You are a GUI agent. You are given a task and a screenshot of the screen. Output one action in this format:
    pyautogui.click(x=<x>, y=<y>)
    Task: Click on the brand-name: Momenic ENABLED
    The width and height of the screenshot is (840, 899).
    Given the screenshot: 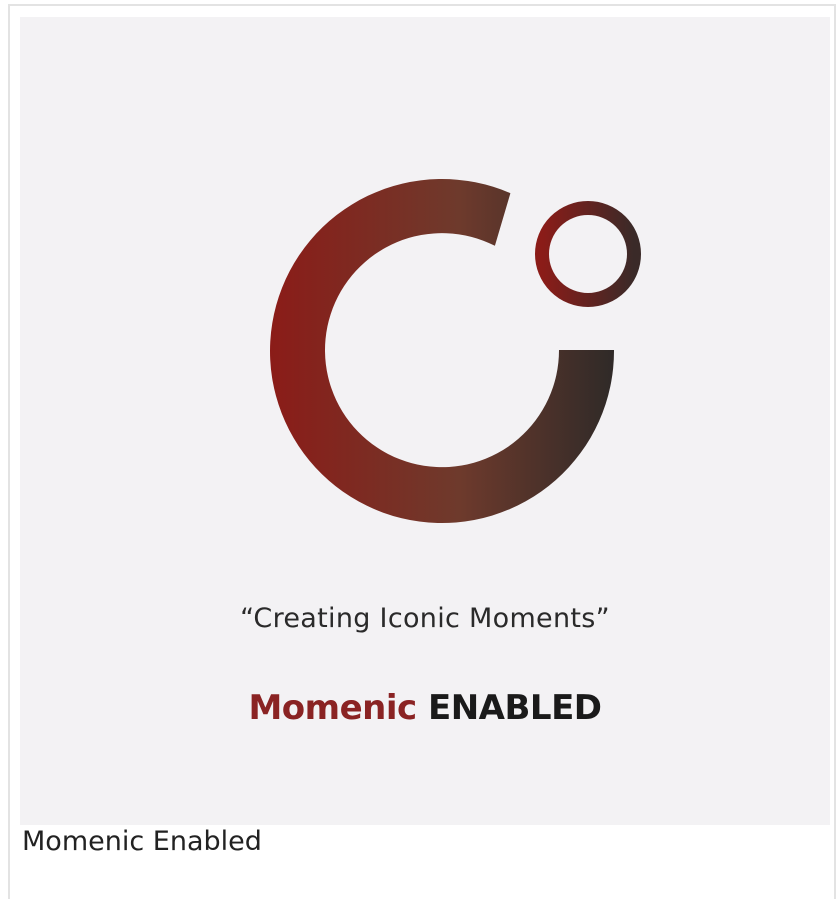 What is the action you would take?
    pyautogui.click(x=425, y=708)
    